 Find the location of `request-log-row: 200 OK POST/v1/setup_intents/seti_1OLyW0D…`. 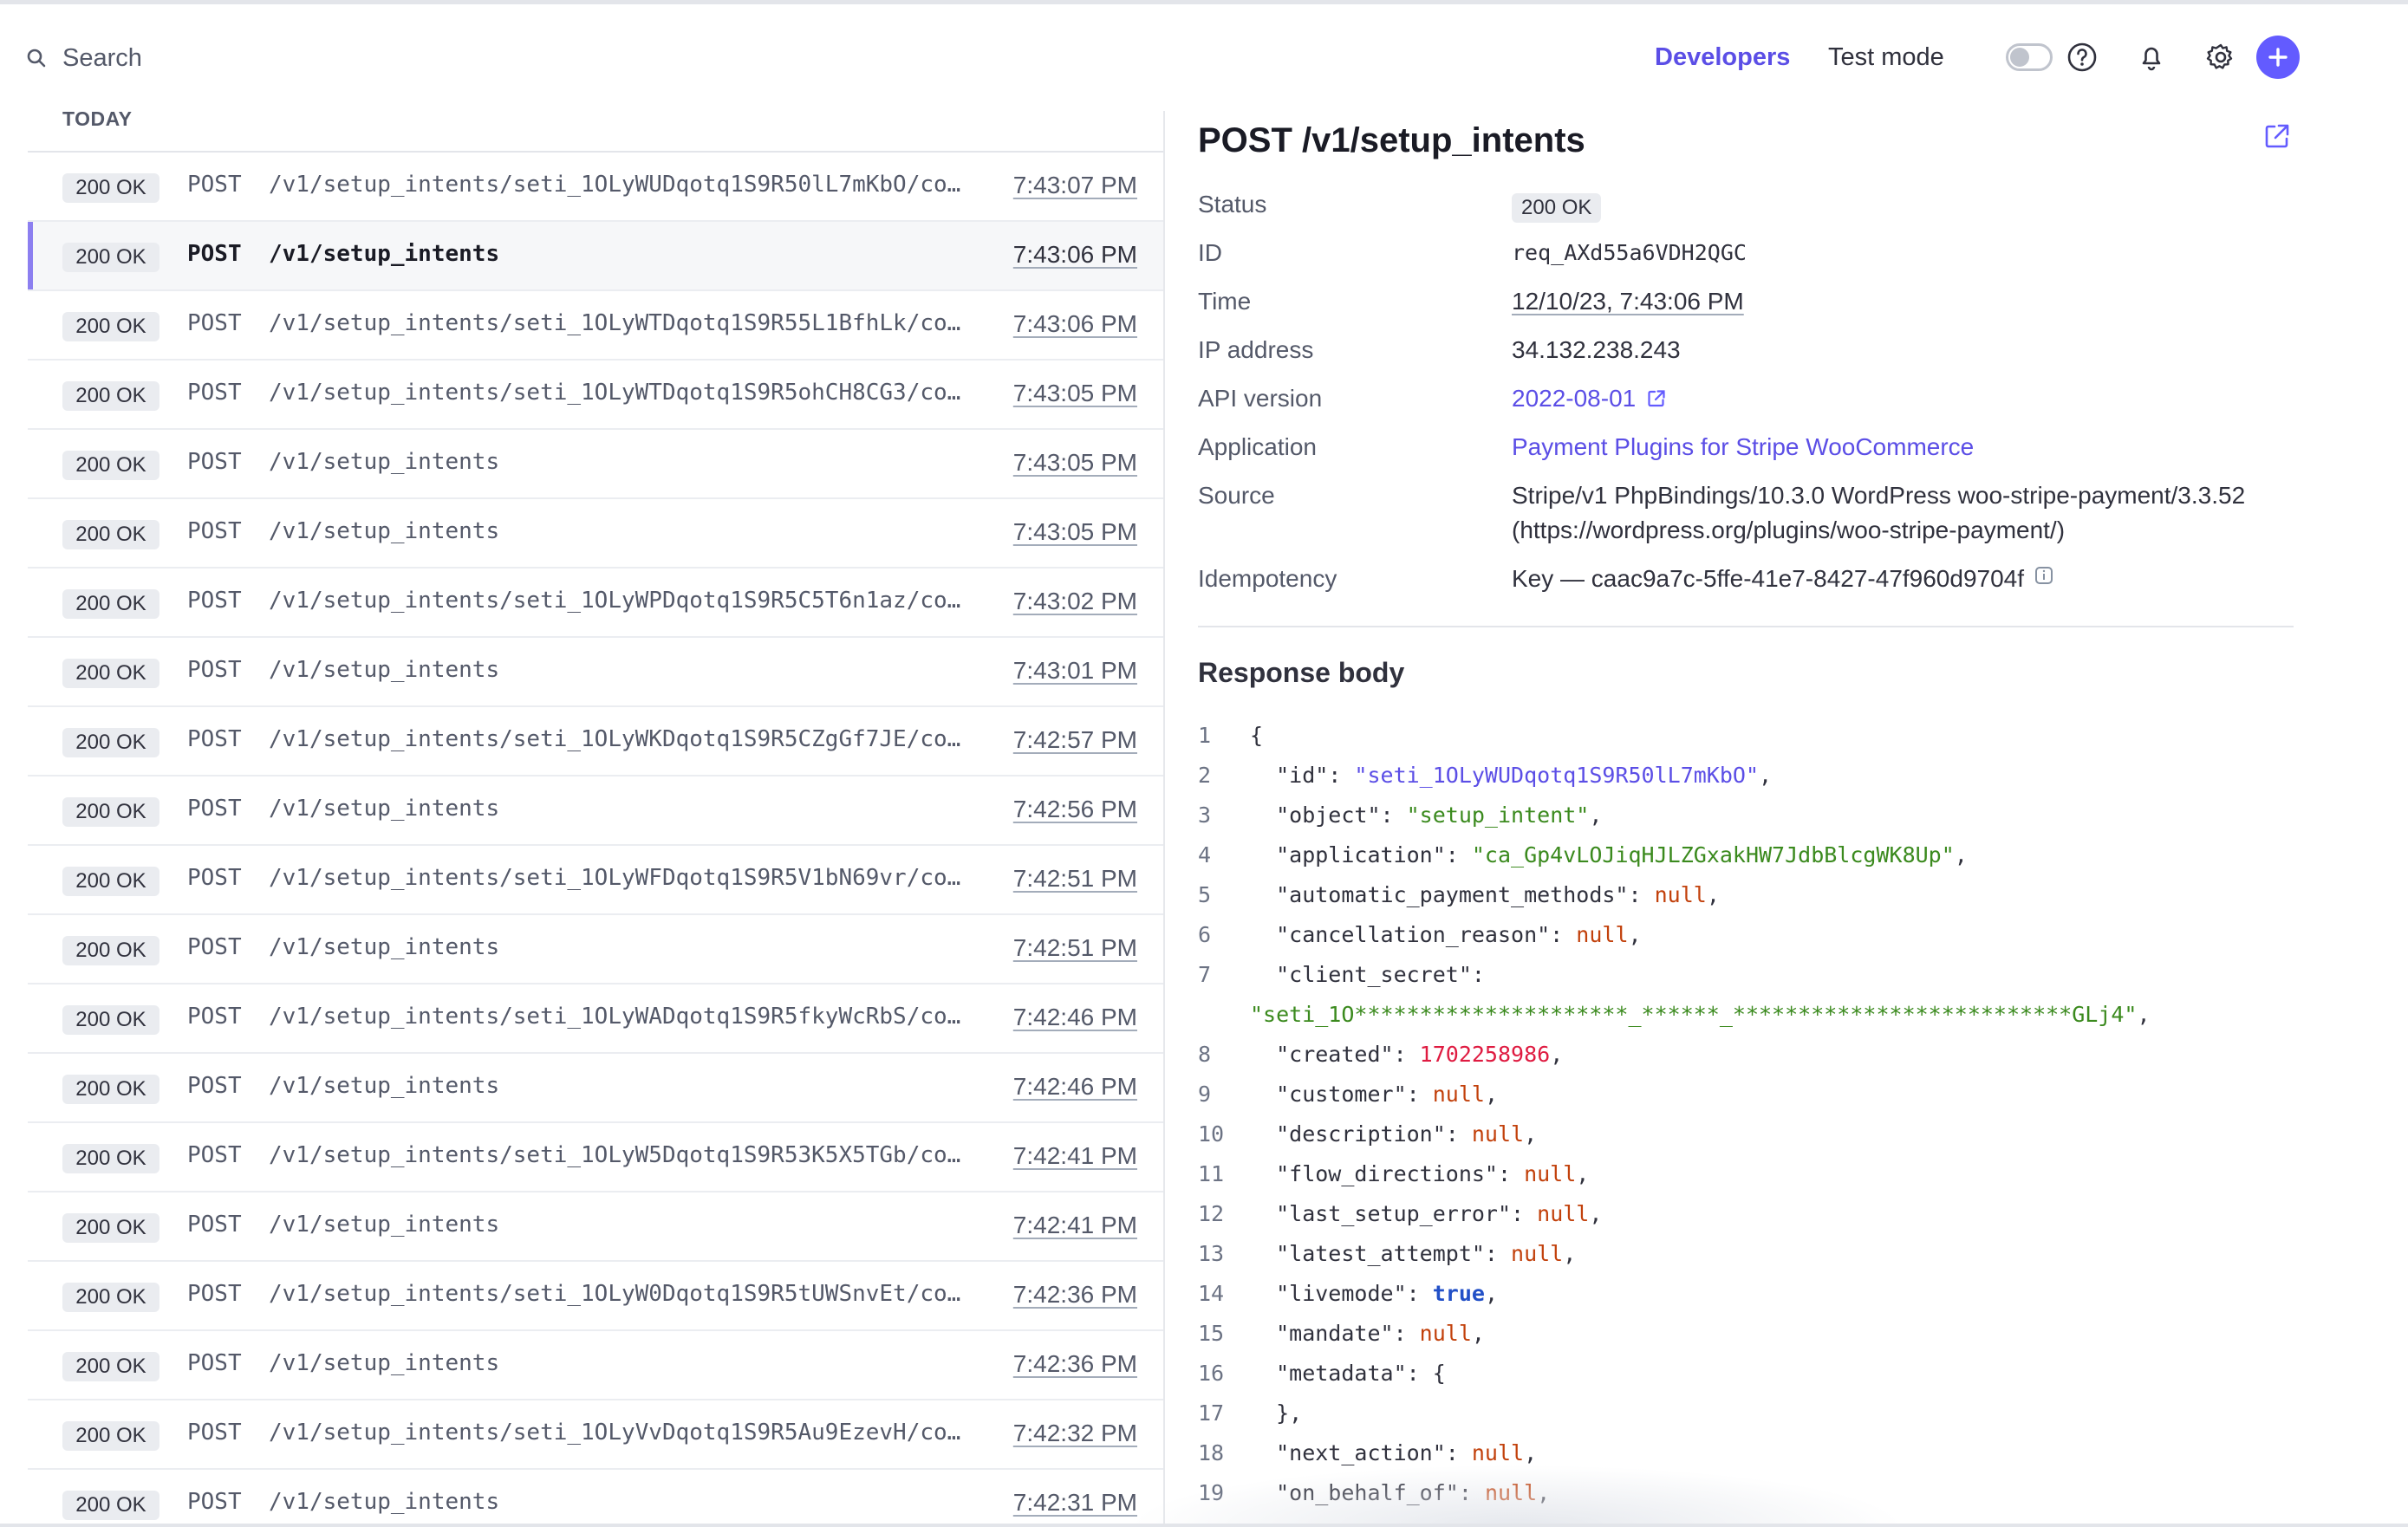

request-log-row: 200 OK POST/v1/setup_intents/seti_1OLyW0D… is located at coordinates (595, 1296).